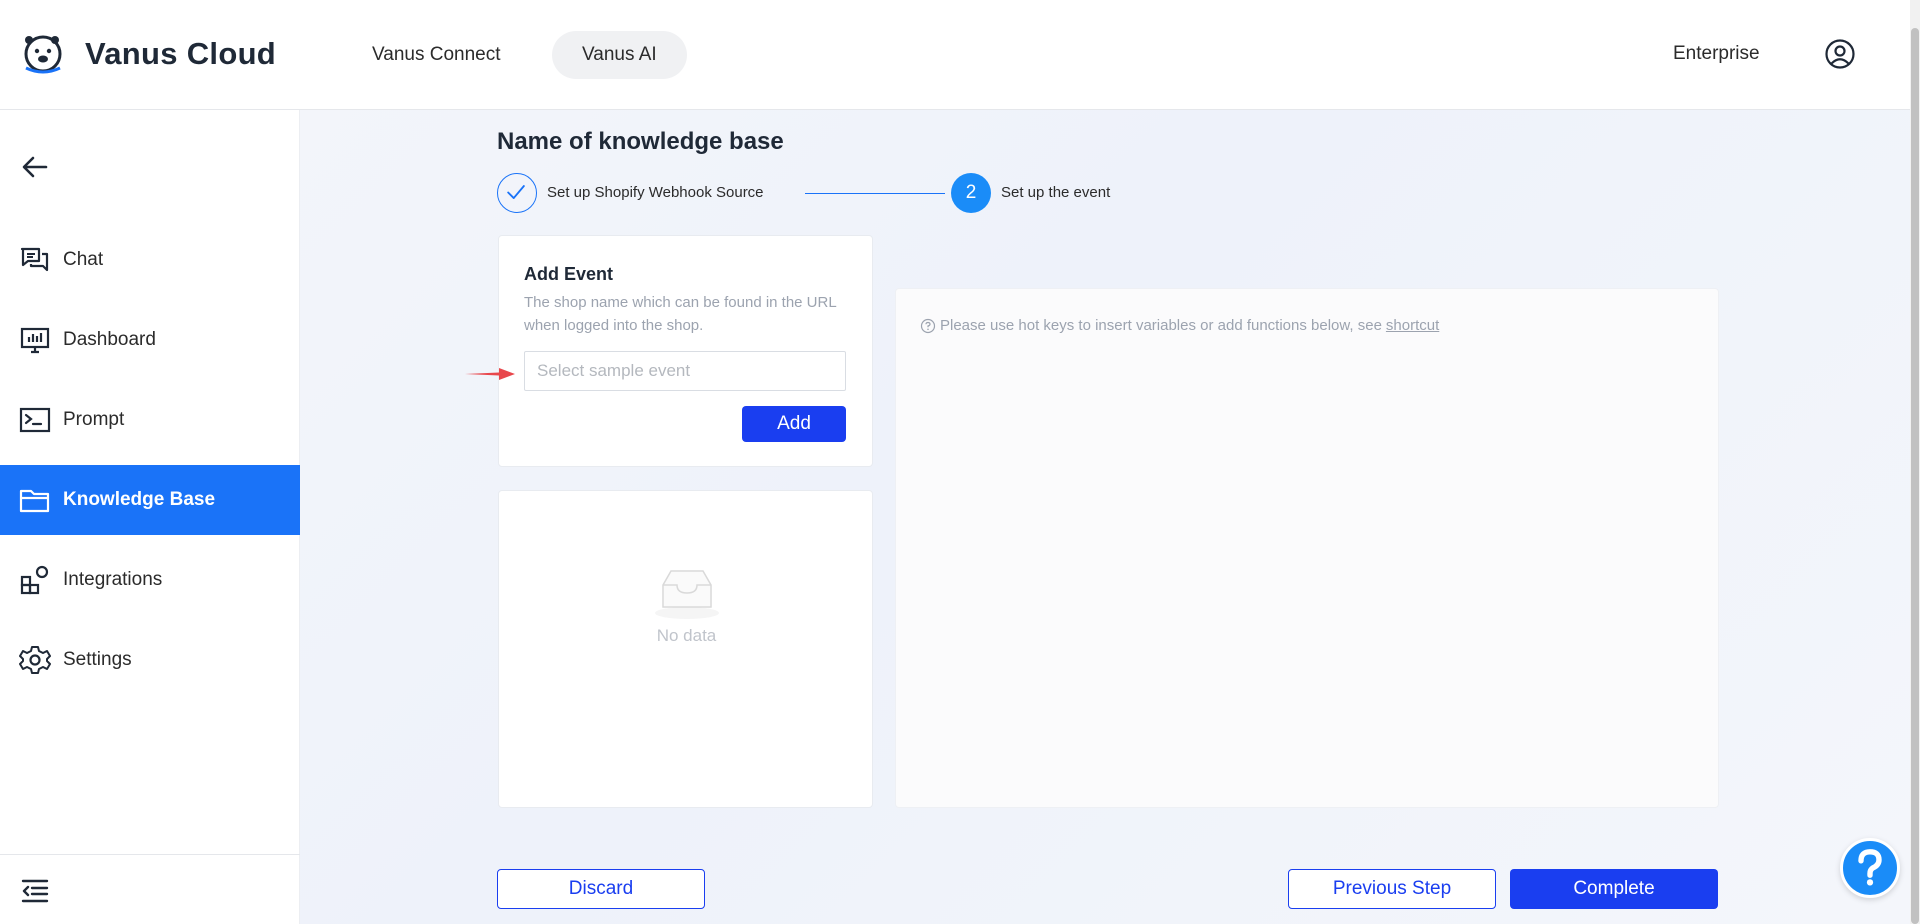 The width and height of the screenshot is (1920, 924). I want to click on sidebar-item-label: Chat, so click(83, 259).